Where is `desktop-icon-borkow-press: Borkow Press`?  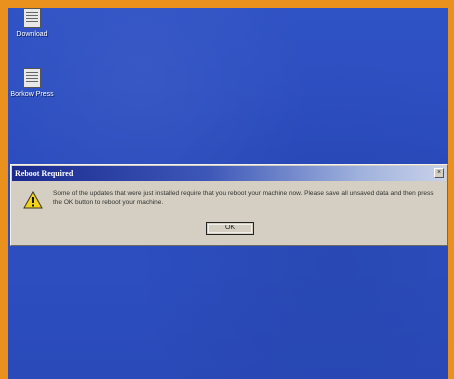
desktop-icon-borkow-press: Borkow Press is located at coordinates (32, 83).